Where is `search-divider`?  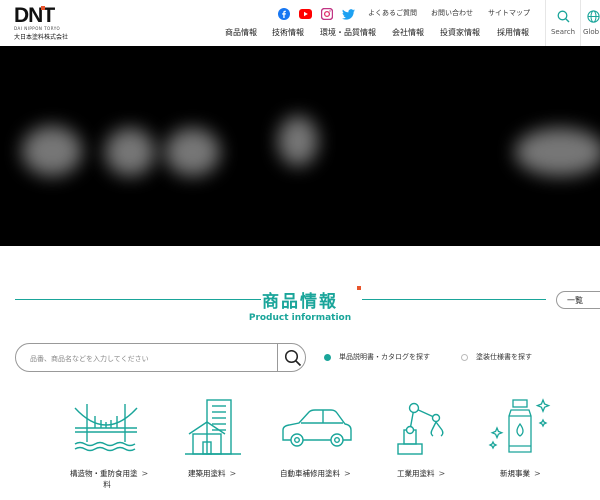 search-divider is located at coordinates (277, 357).